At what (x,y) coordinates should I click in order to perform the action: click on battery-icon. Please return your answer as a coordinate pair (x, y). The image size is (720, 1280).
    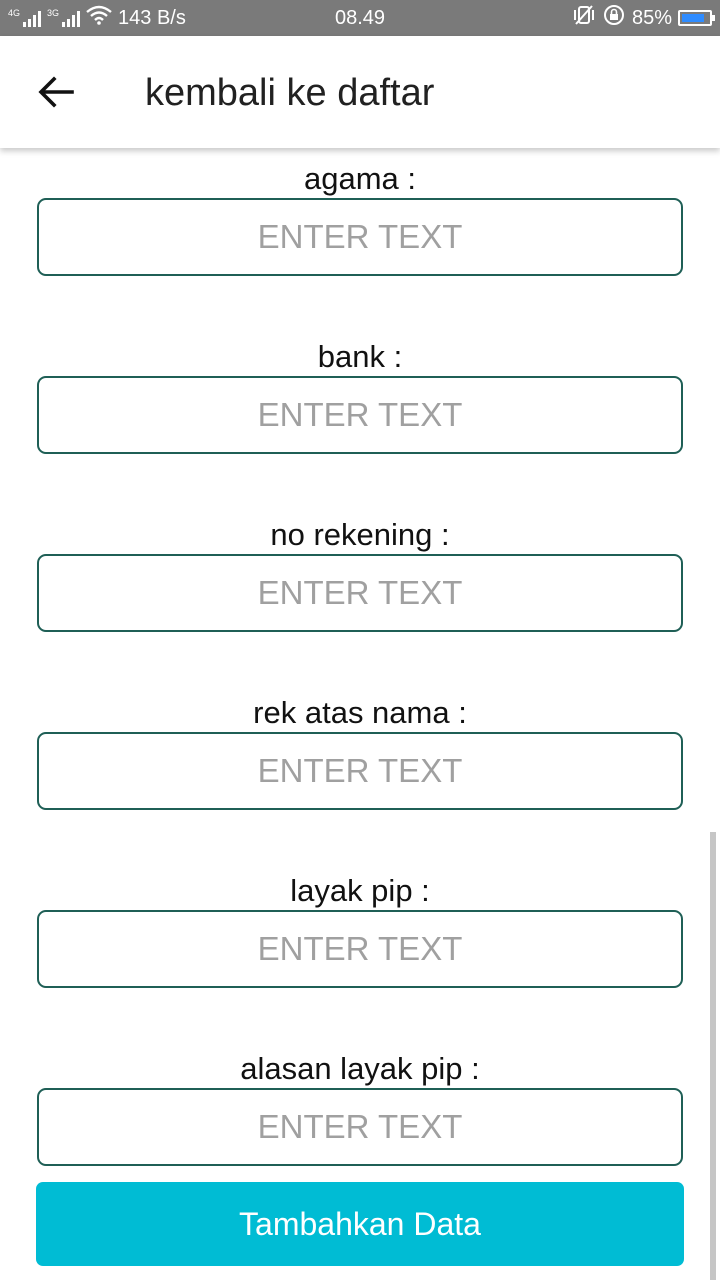
    Looking at the image, I should click on (696, 18).